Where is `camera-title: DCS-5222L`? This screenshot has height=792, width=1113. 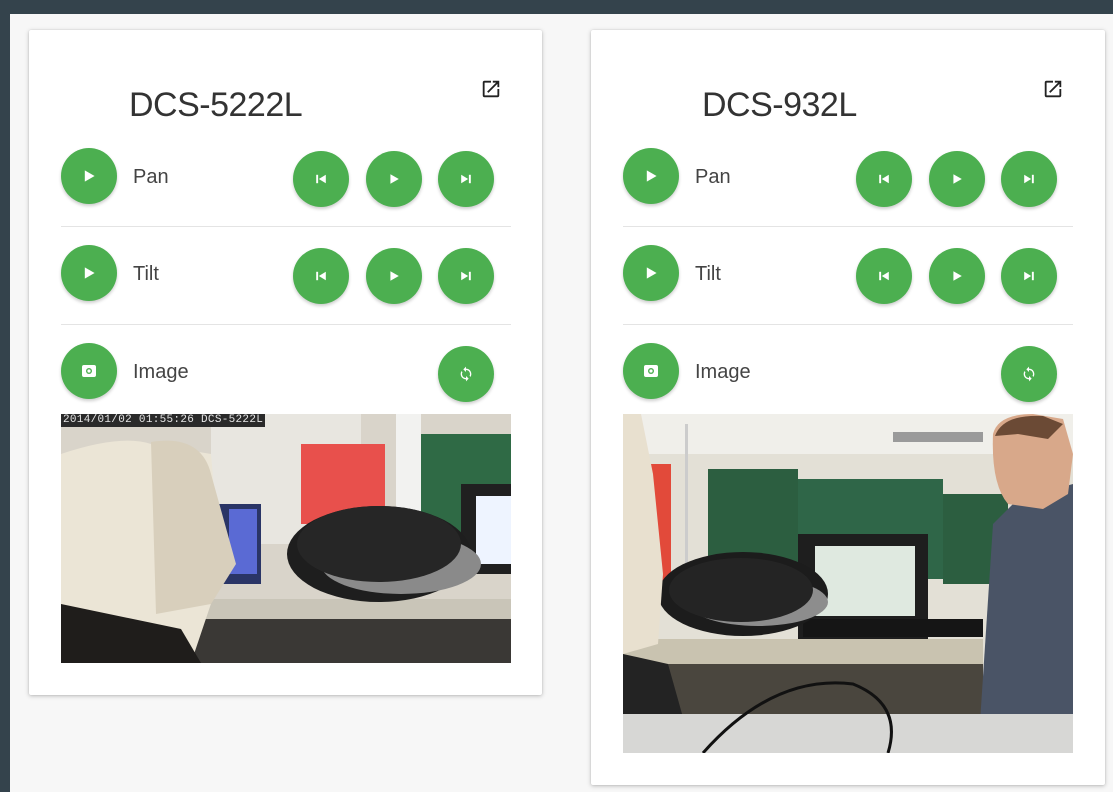
camera-title: DCS-5222L is located at coordinates (216, 105).